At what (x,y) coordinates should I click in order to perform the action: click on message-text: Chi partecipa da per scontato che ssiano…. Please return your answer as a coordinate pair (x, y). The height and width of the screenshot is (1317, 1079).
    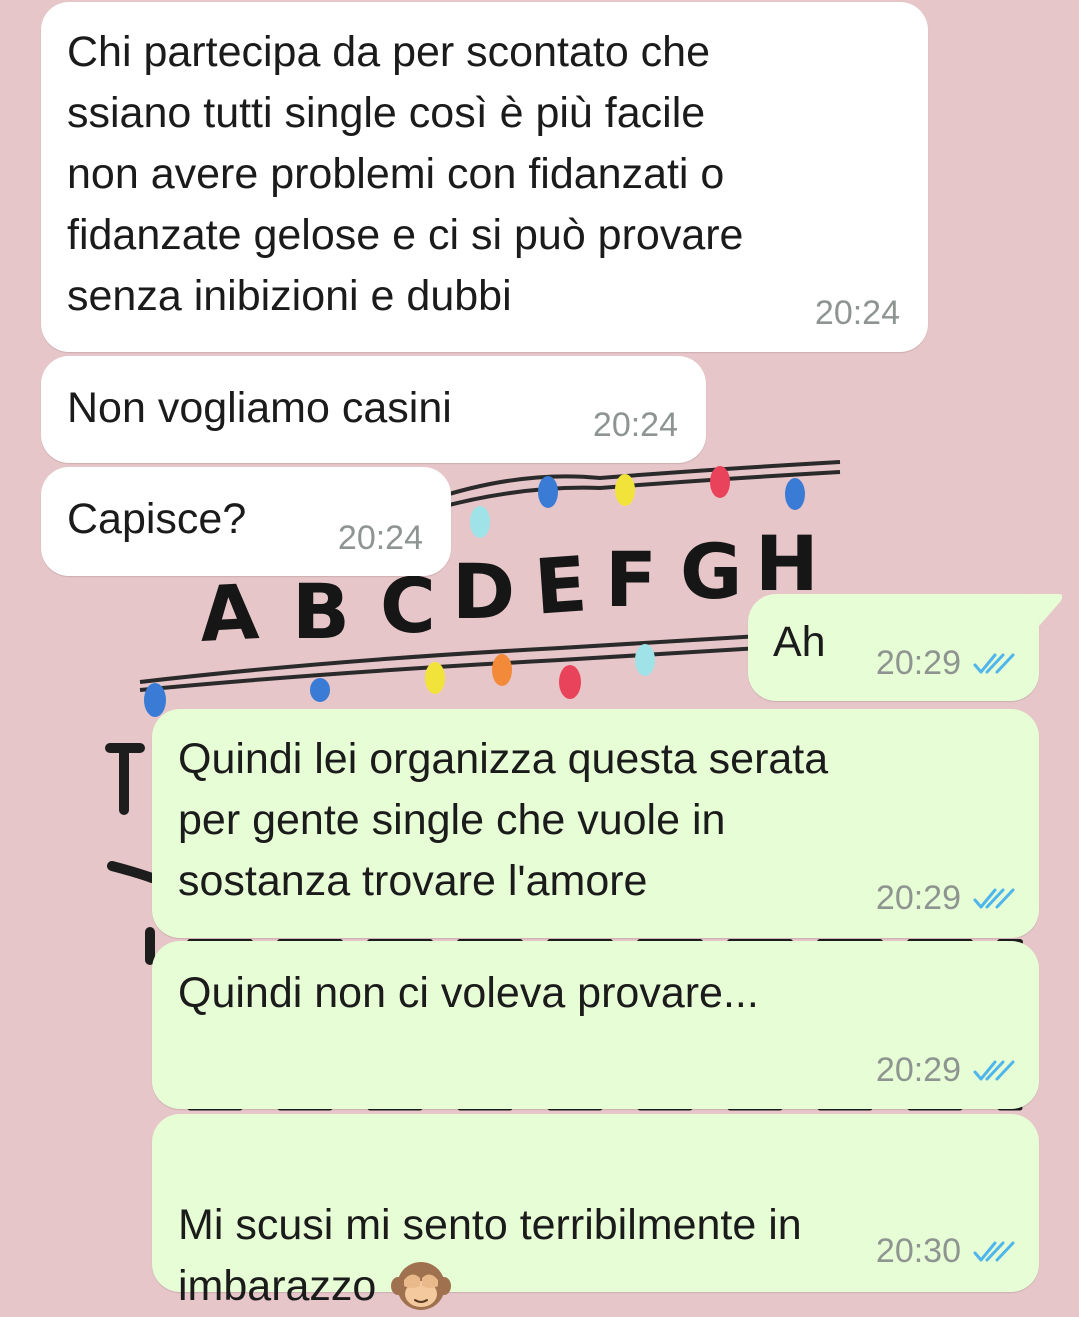
    Looking at the image, I should click on (405, 174).